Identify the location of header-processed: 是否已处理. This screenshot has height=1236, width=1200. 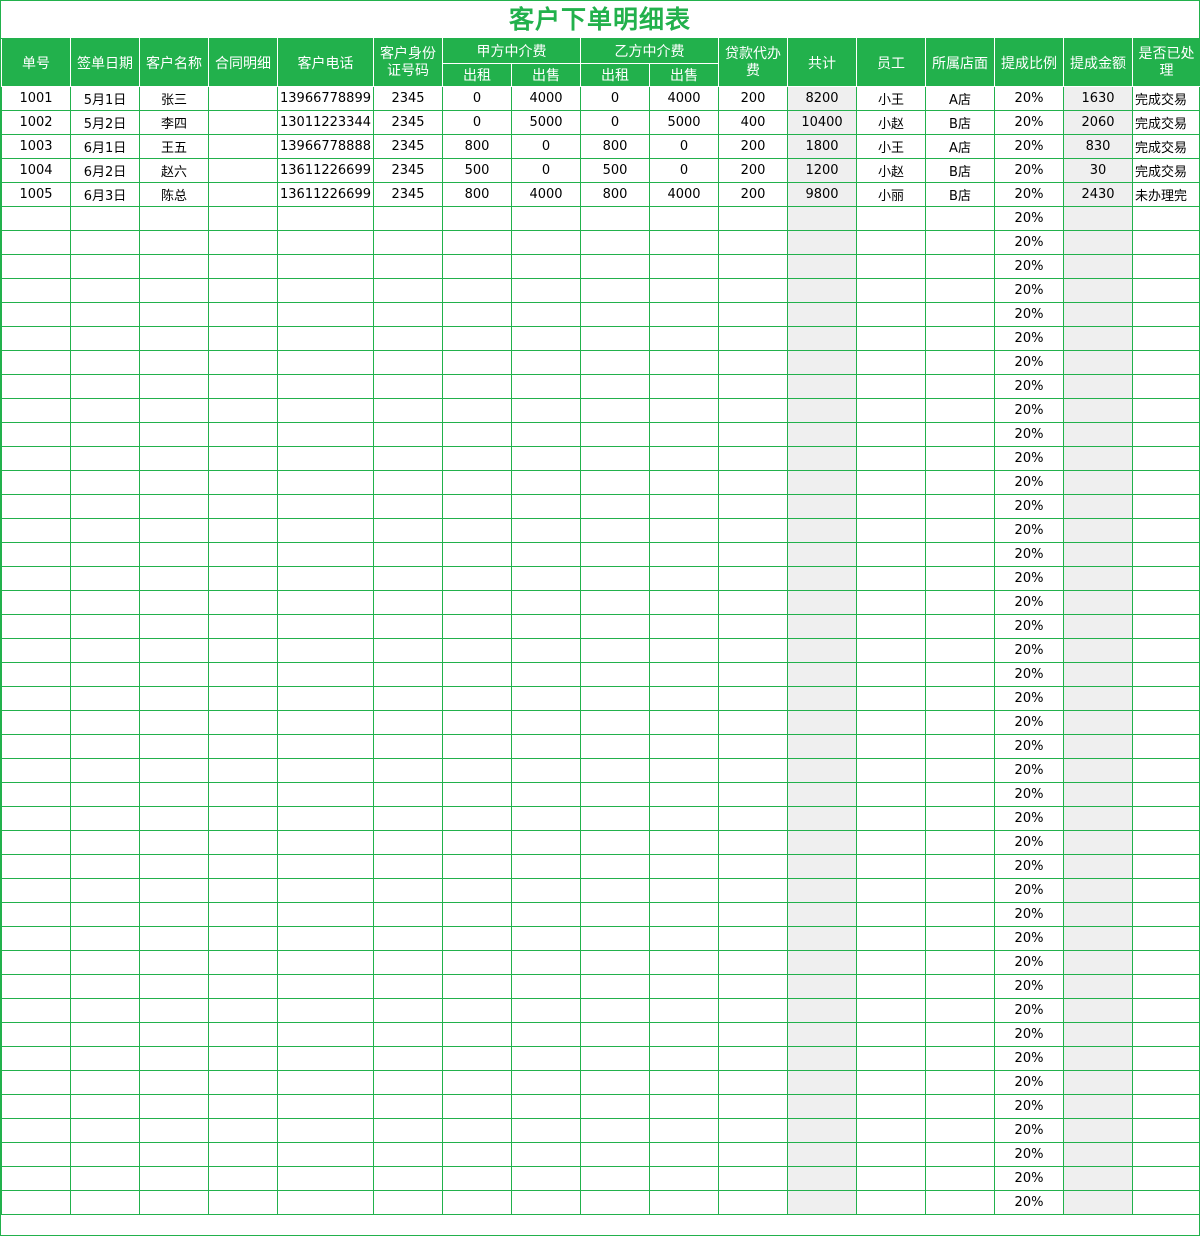
(1166, 62).